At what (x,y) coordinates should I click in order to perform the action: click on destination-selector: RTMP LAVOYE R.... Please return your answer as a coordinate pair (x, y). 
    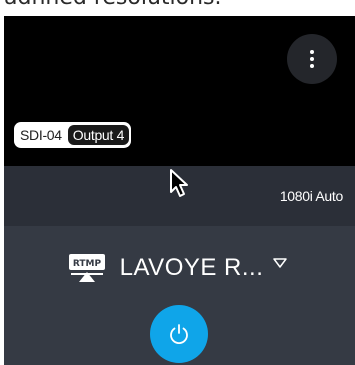
    Looking at the image, I should click on (177, 268).